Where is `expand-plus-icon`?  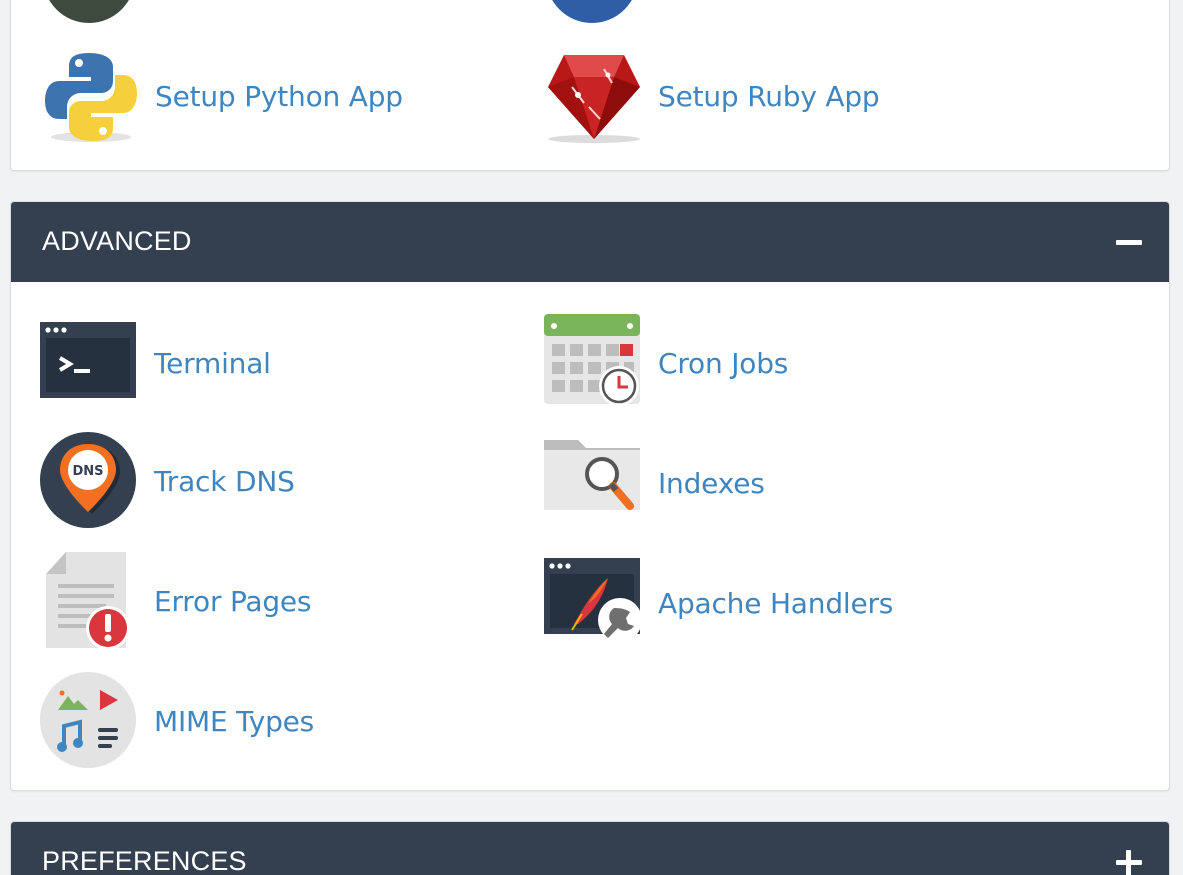 expand-plus-icon is located at coordinates (1129, 861).